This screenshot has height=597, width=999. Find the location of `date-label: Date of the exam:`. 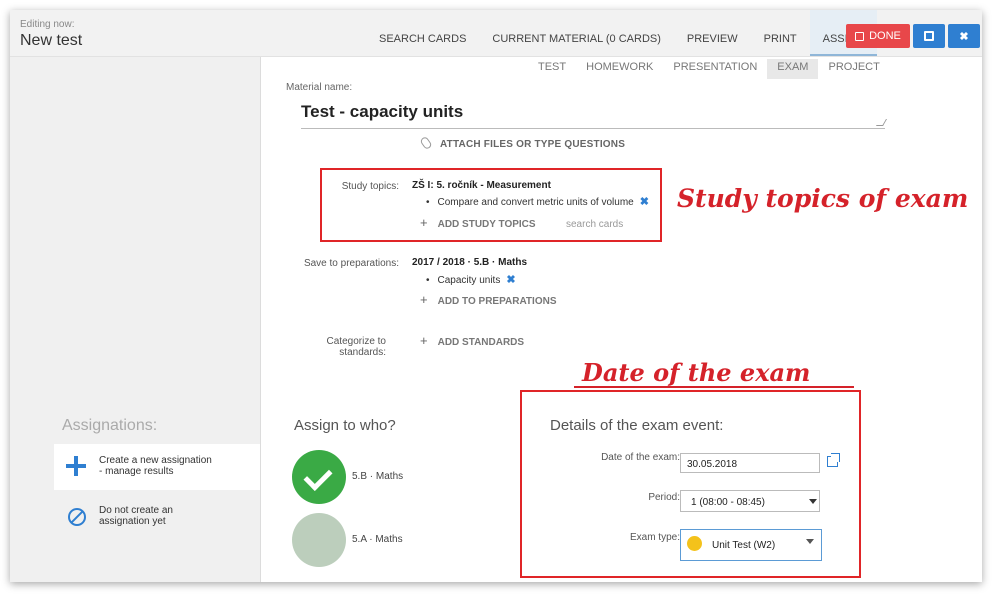

date-label: Date of the exam: is located at coordinates (640, 457).